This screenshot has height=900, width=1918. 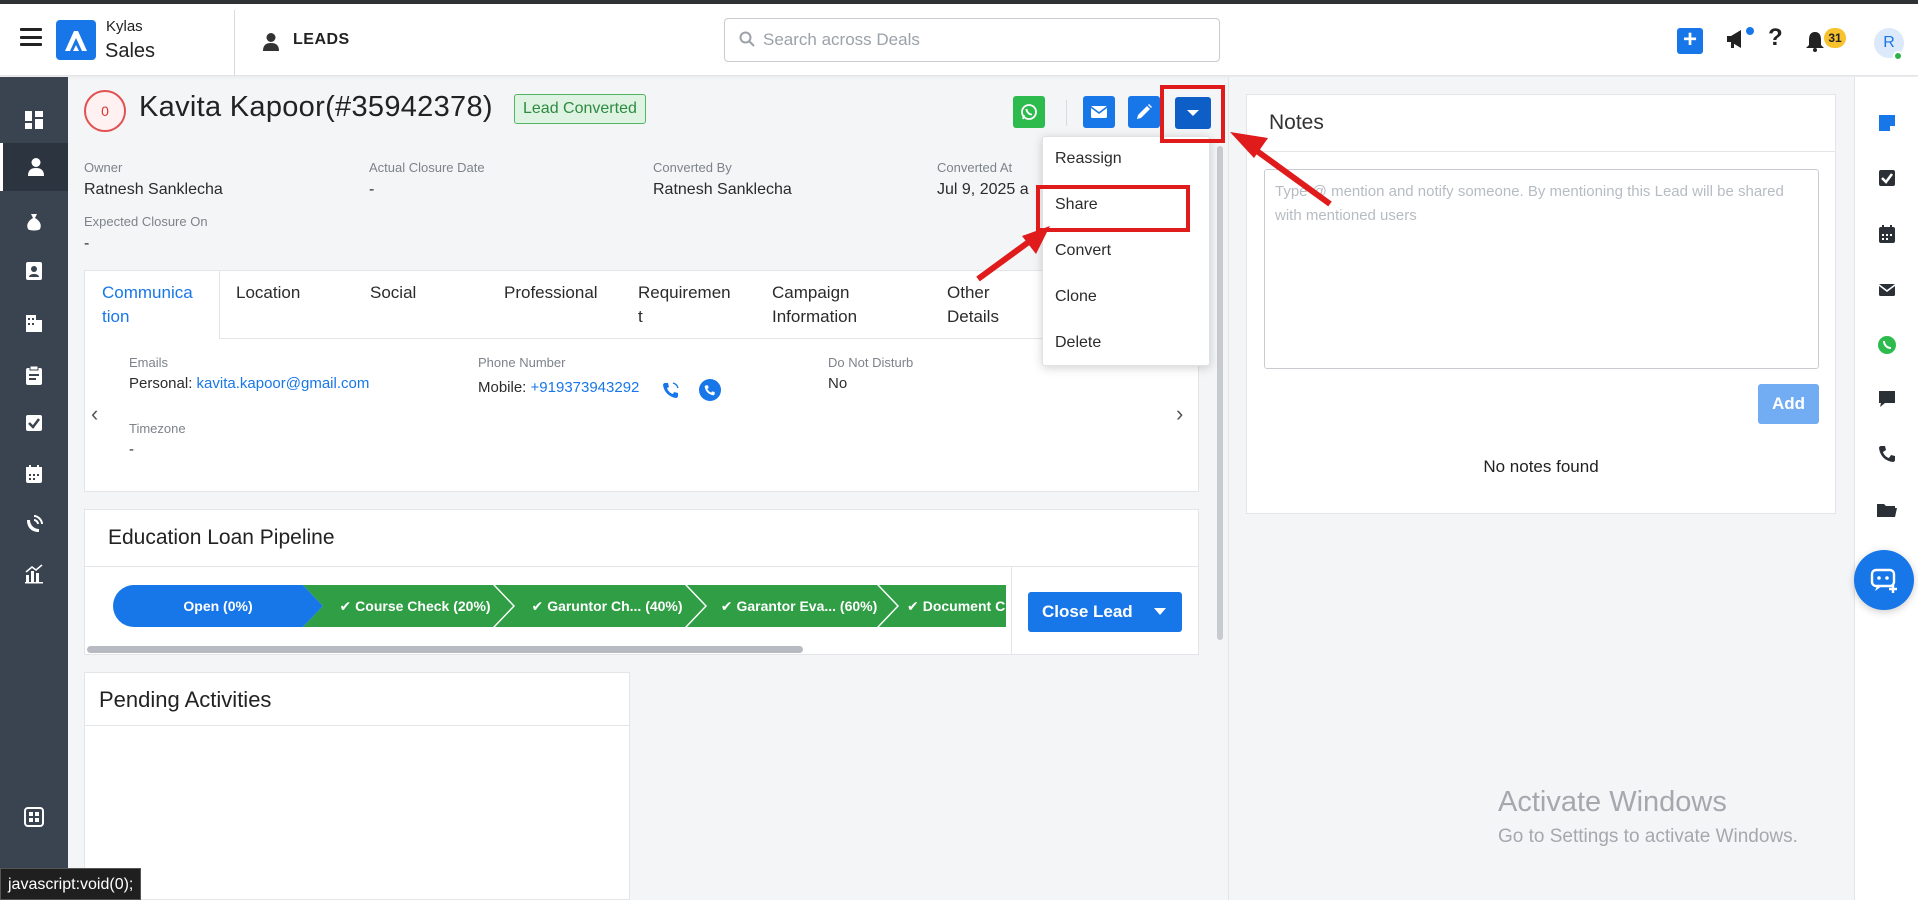 I want to click on money-bag-icon, so click(x=34, y=222).